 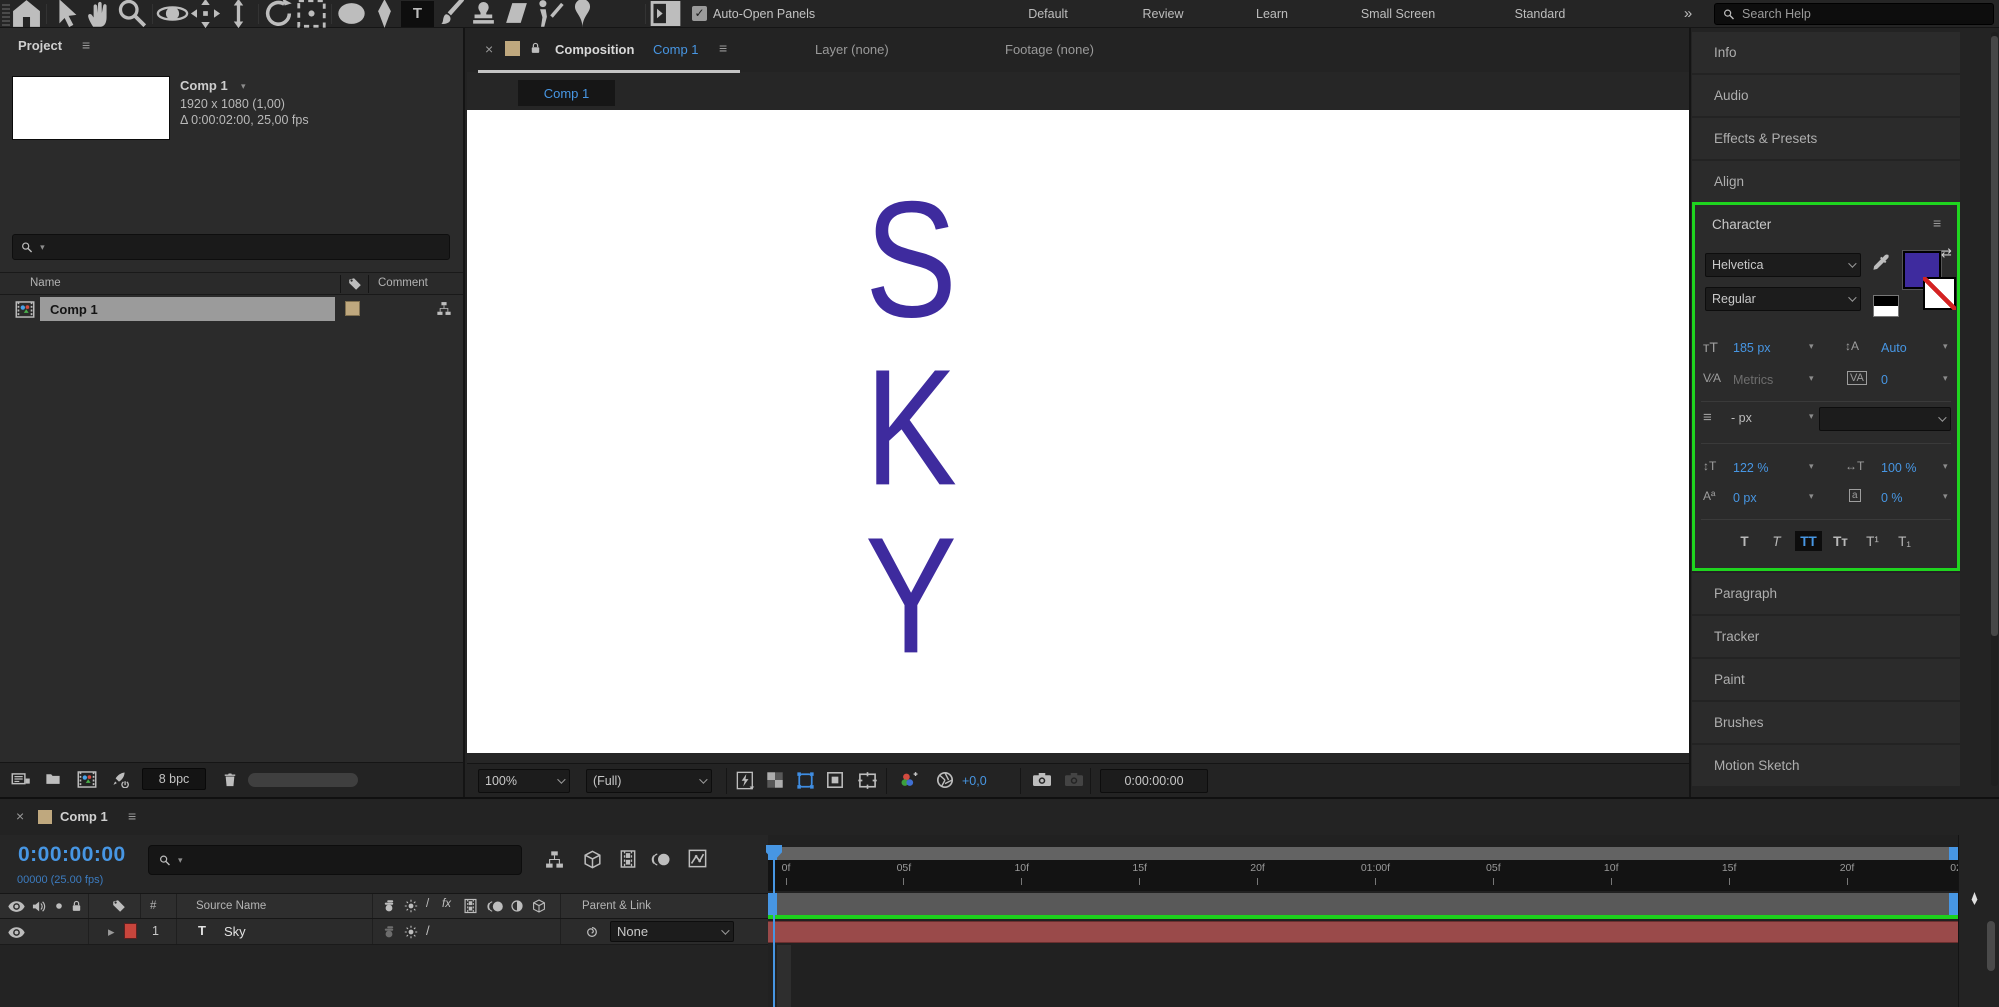 I want to click on faux-bold-button: T, so click(x=1744, y=541).